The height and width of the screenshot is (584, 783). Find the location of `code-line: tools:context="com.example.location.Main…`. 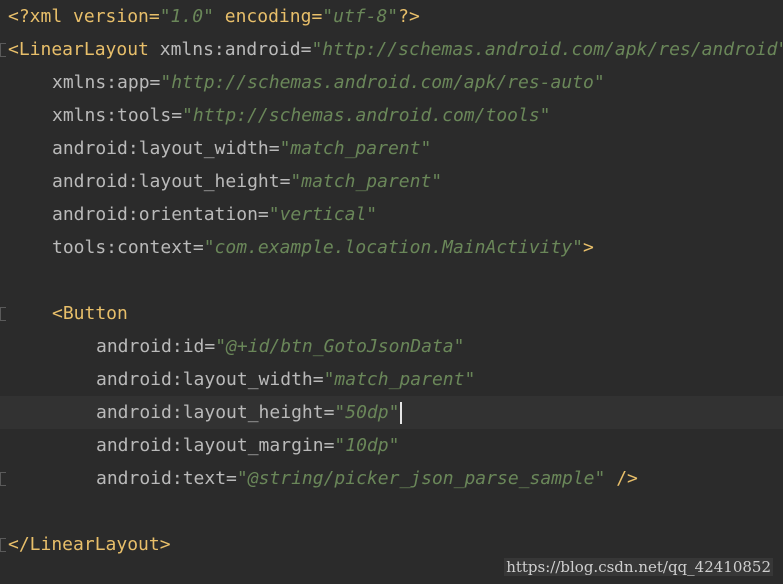

code-line: tools:context="com.example.location.Main… is located at coordinates (391, 247).